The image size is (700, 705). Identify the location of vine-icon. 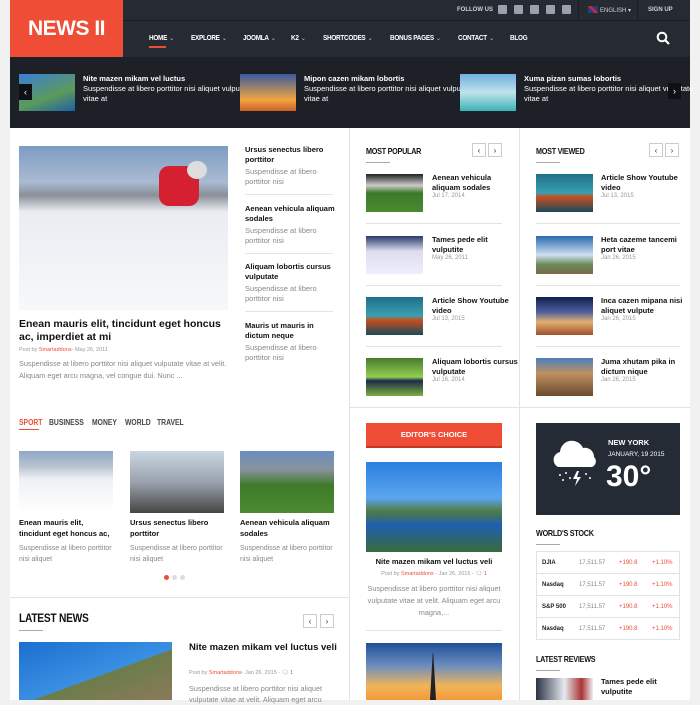
(518, 9).